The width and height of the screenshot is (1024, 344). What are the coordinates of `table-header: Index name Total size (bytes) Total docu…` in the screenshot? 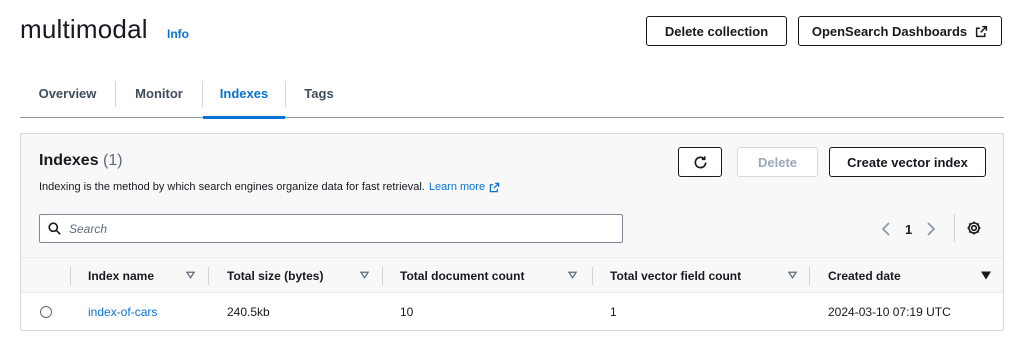 It's located at (512, 275).